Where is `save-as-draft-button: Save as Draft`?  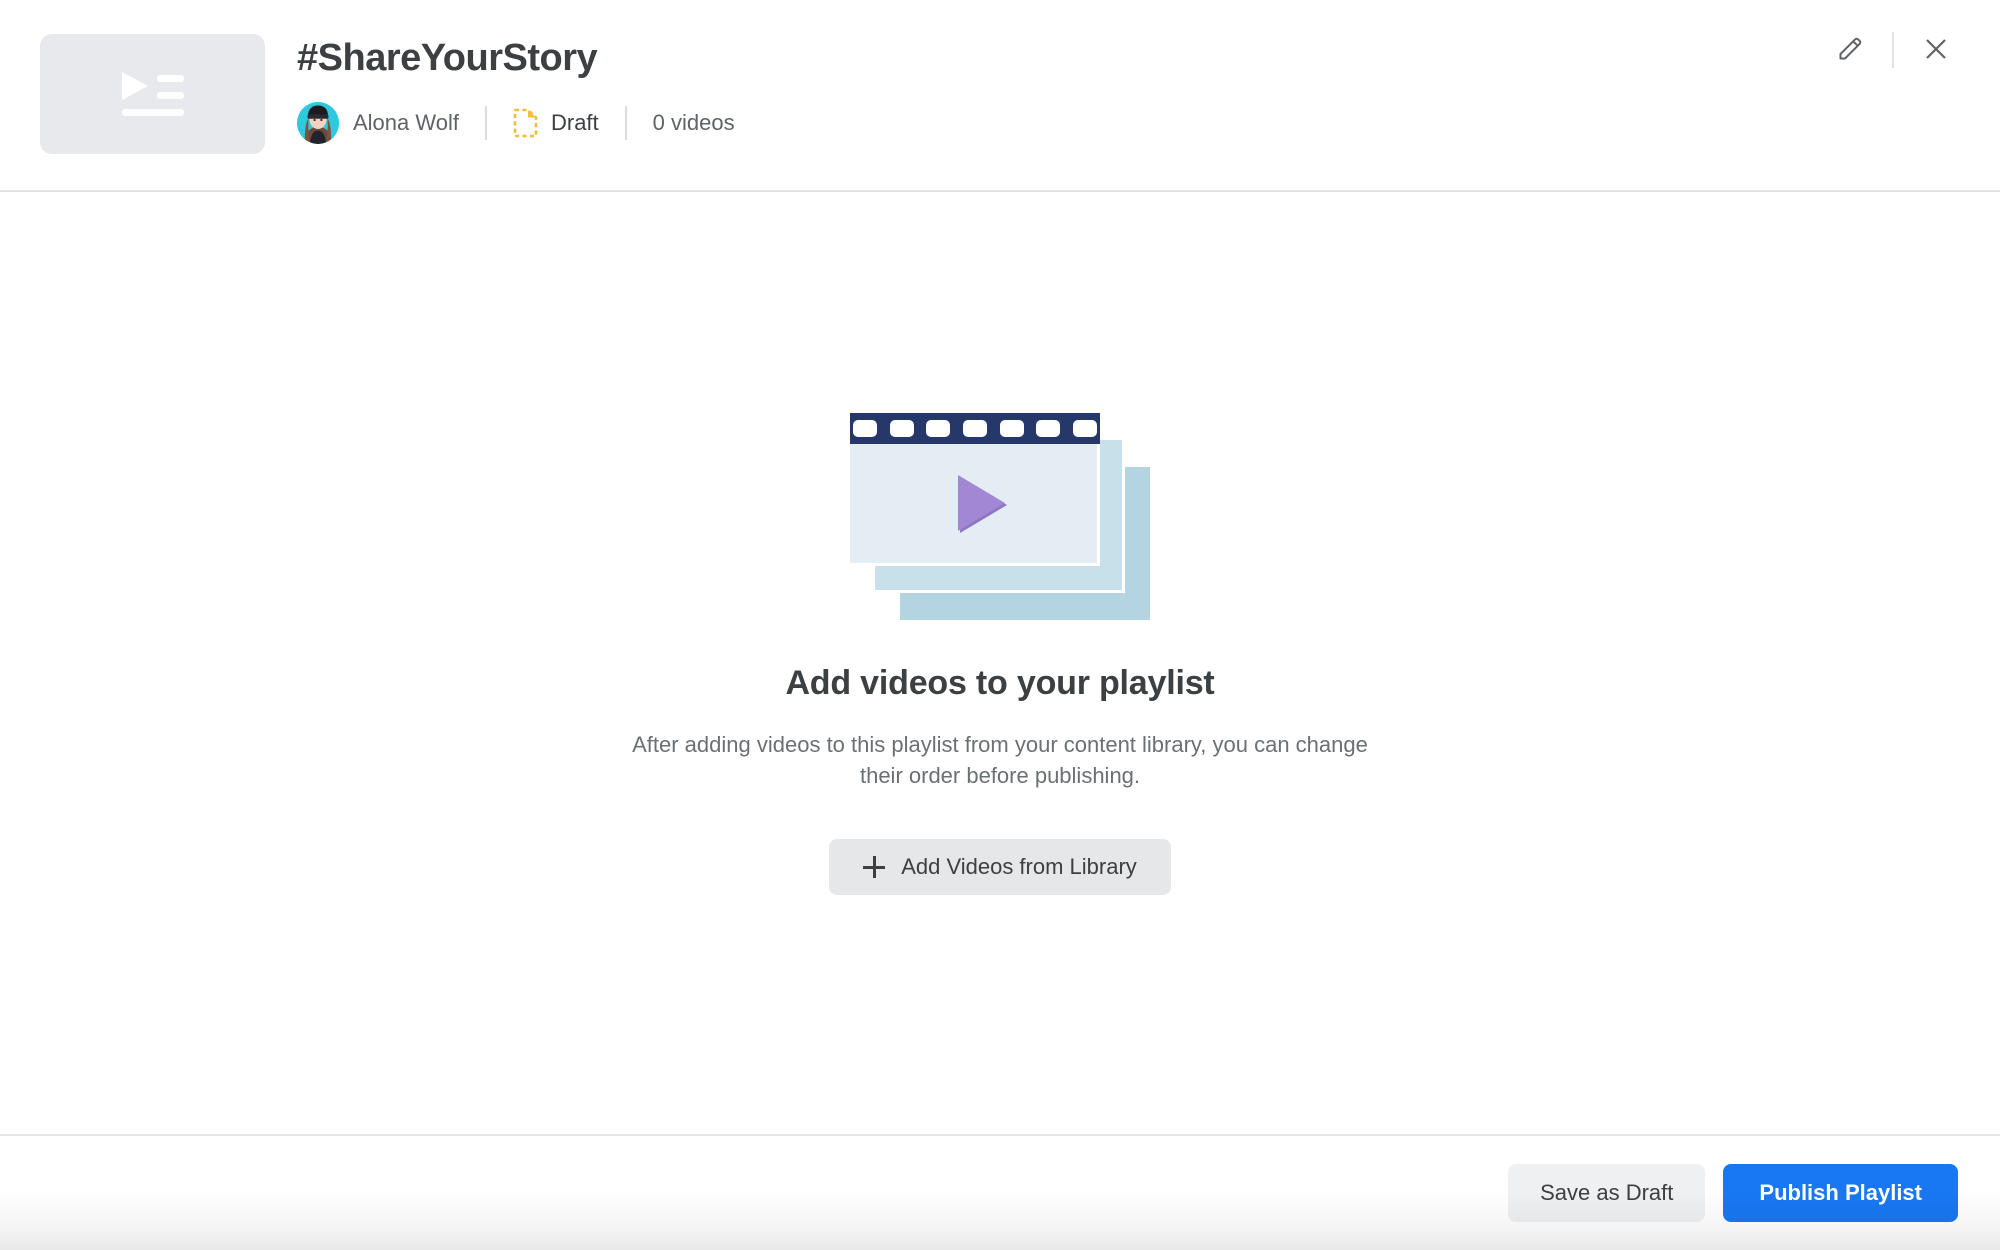
save-as-draft-button: Save as Draft is located at coordinates (1607, 1193).